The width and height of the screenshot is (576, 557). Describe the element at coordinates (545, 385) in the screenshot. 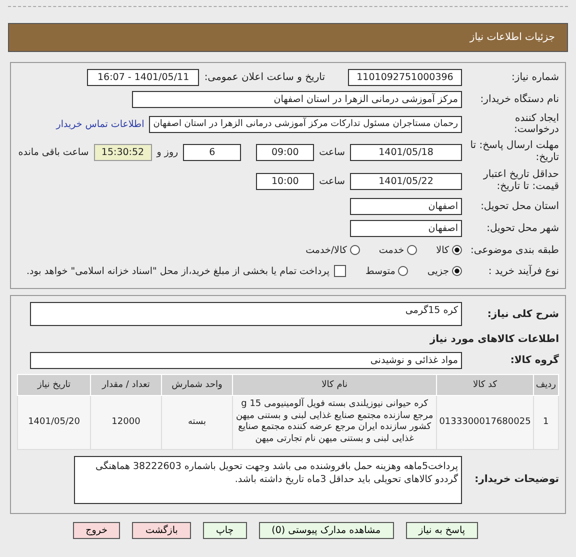

I see `column-header: ردیف` at that location.